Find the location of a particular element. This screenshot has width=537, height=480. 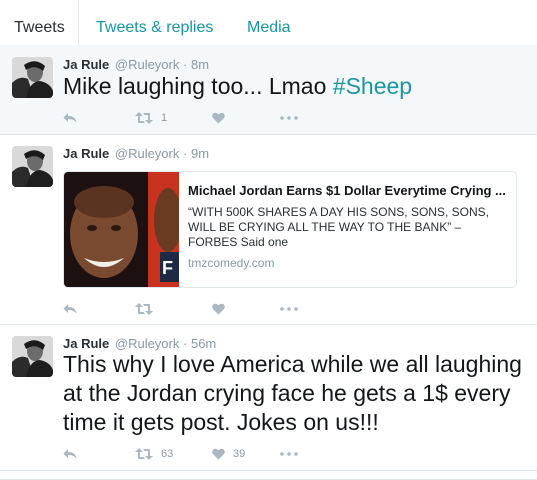

tweet-text: Mike laughing too... Lmao #Sheep is located at coordinates (237, 86).